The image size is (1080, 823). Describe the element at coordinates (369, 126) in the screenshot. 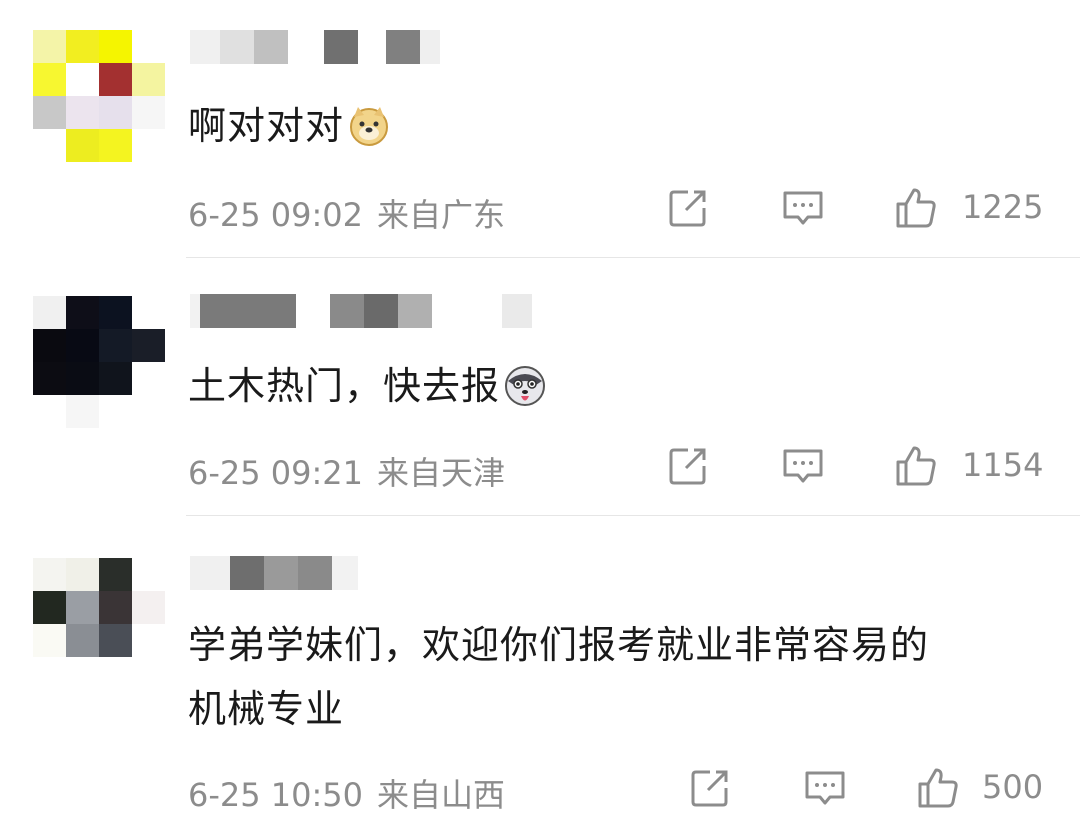

I see `doge-emoji` at that location.